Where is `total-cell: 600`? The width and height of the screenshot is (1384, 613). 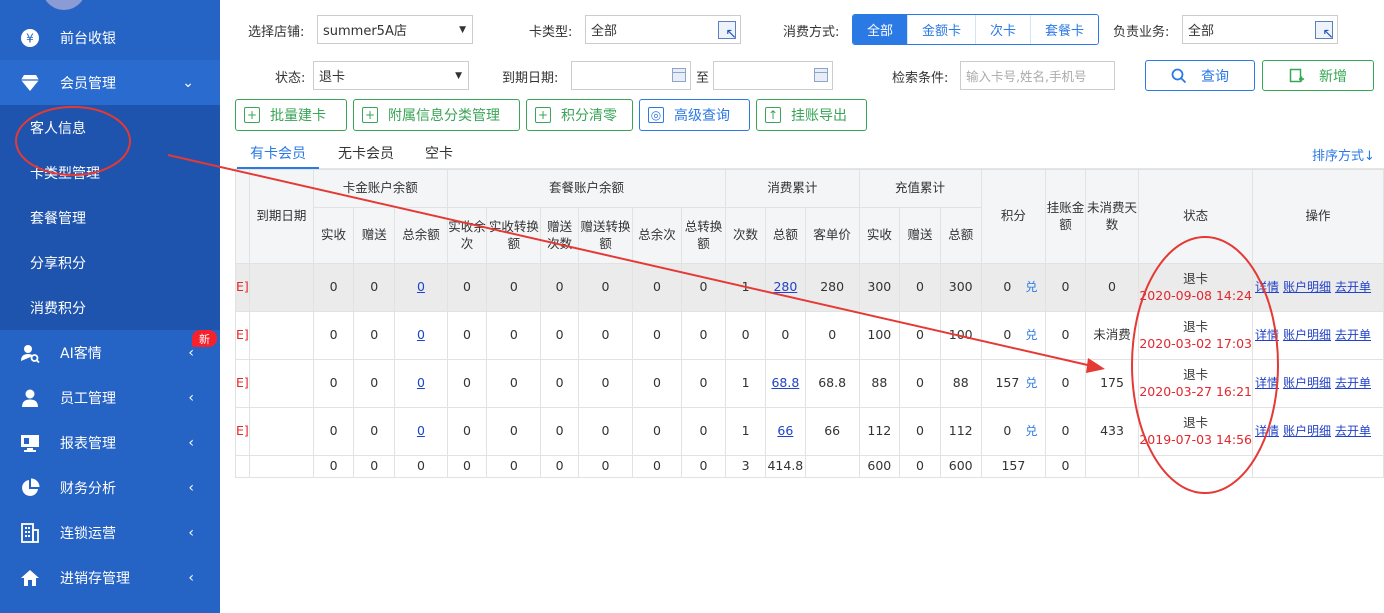 total-cell: 600 is located at coordinates (879, 466).